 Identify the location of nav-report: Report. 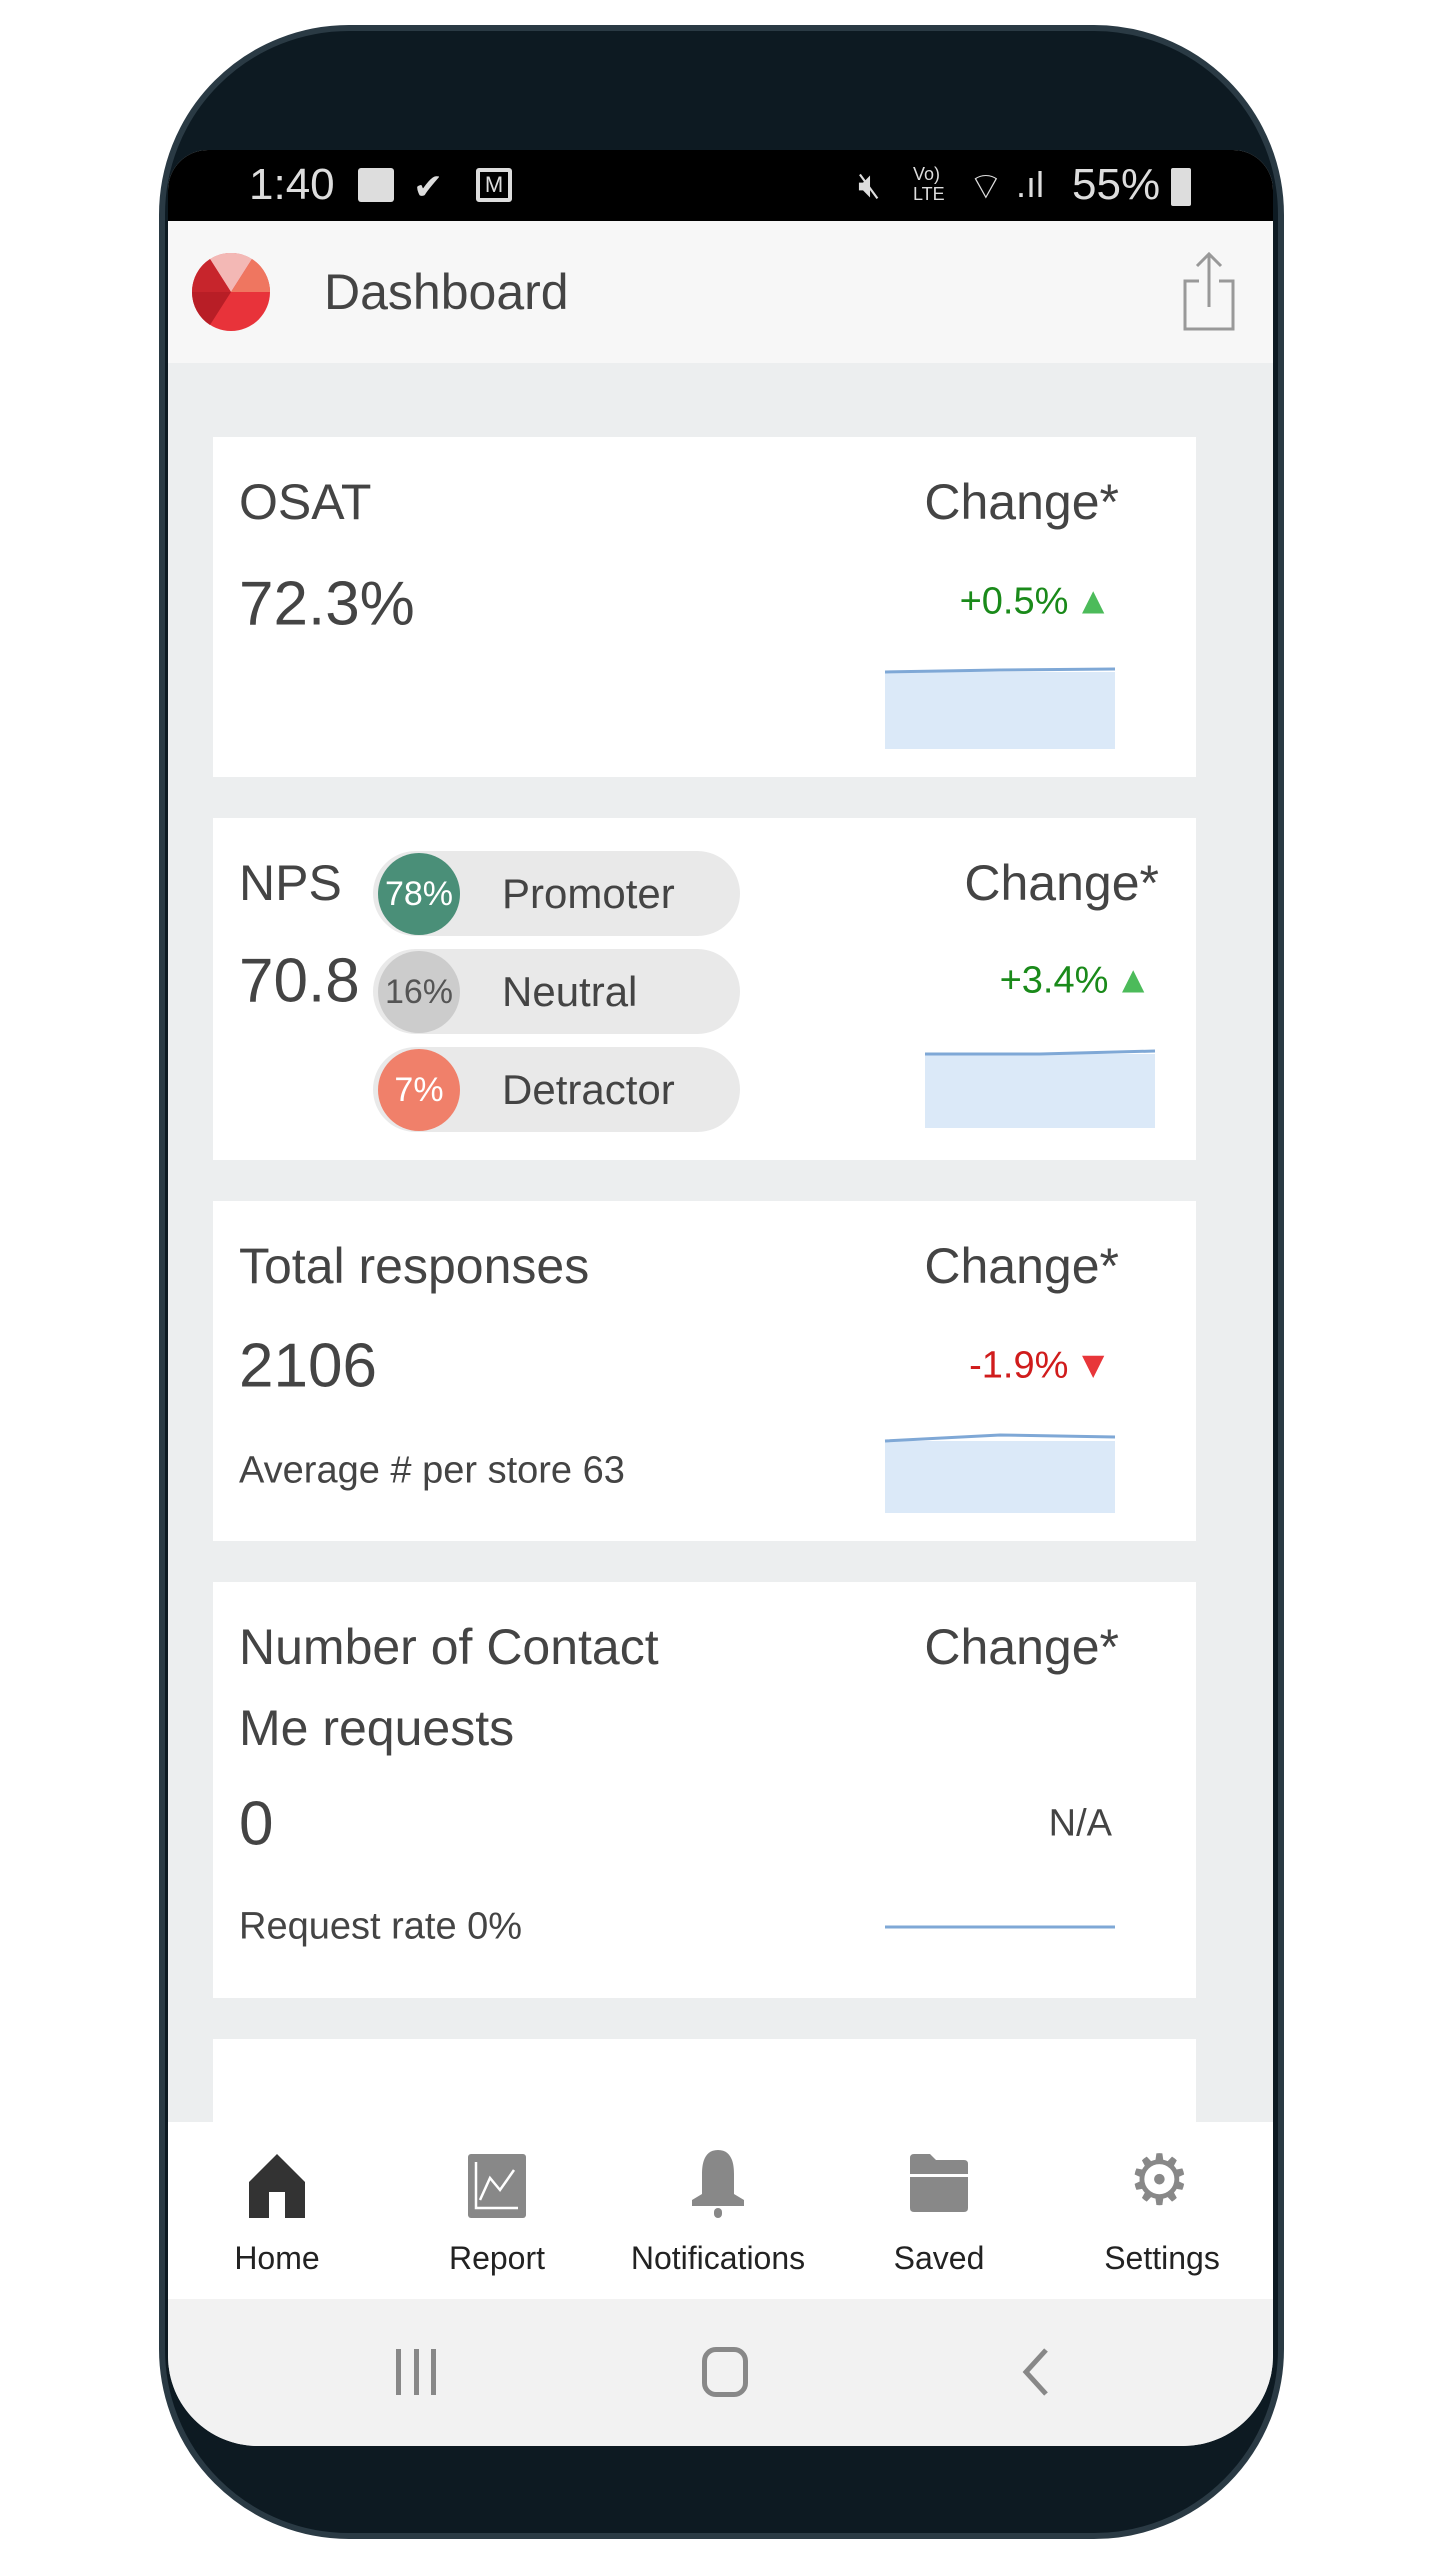
(497, 2210).